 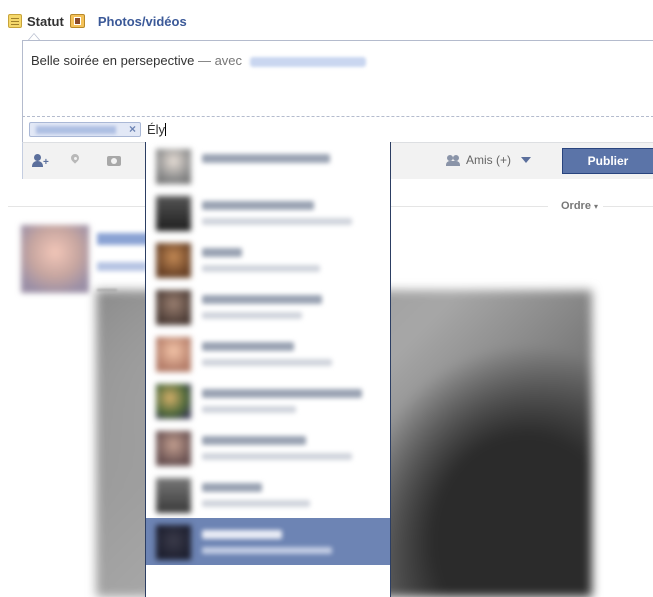 I want to click on tab-photos: Photos/vidéos, so click(x=128, y=21).